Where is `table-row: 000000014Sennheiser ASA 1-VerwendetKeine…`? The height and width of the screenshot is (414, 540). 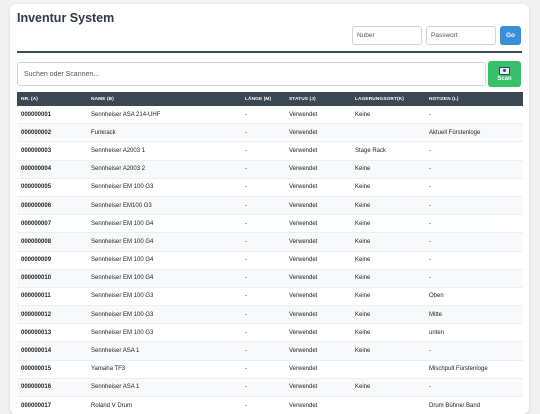 table-row: 000000014Sennheiser ASA 1-VerwendetKeine… is located at coordinates (270, 351).